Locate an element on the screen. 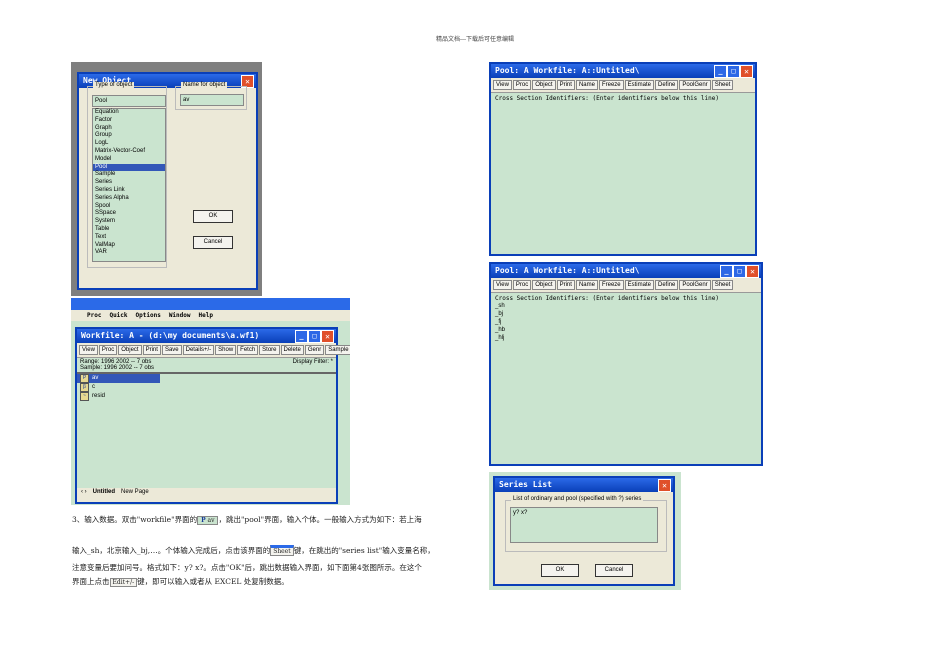 The width and height of the screenshot is (950, 672). toolbar-button: Store is located at coordinates (269, 350).